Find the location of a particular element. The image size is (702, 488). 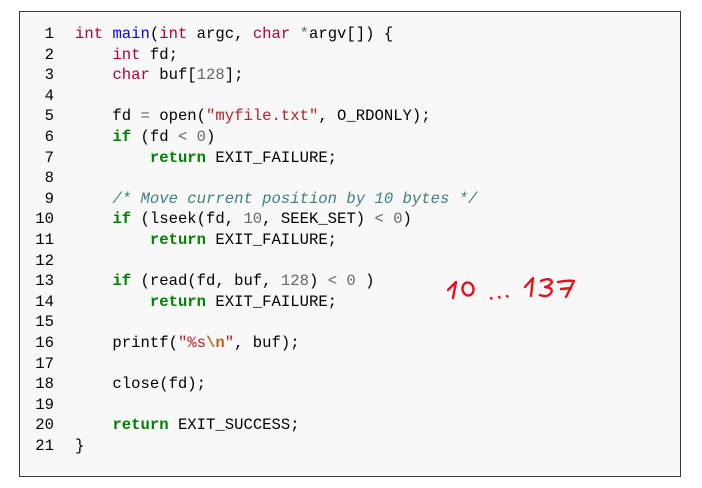

handwritten-annotation is located at coordinates (516, 290).